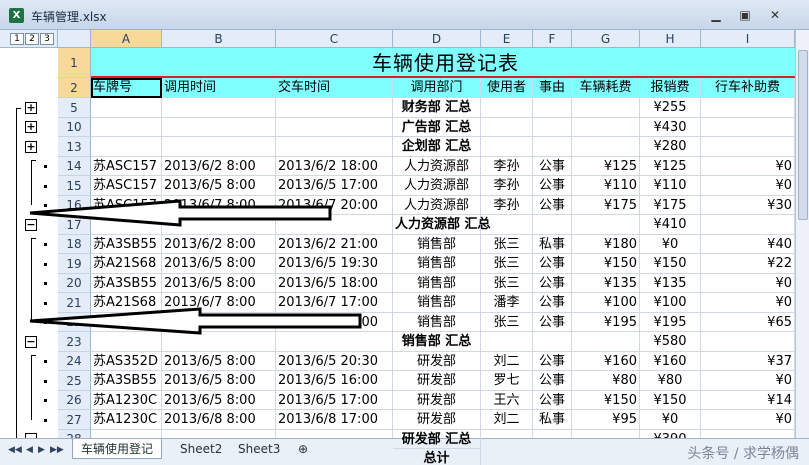 The height and width of the screenshot is (465, 809). What do you see at coordinates (670, 205) in the screenshot?
I see `data-cell-H: ¥175` at bounding box center [670, 205].